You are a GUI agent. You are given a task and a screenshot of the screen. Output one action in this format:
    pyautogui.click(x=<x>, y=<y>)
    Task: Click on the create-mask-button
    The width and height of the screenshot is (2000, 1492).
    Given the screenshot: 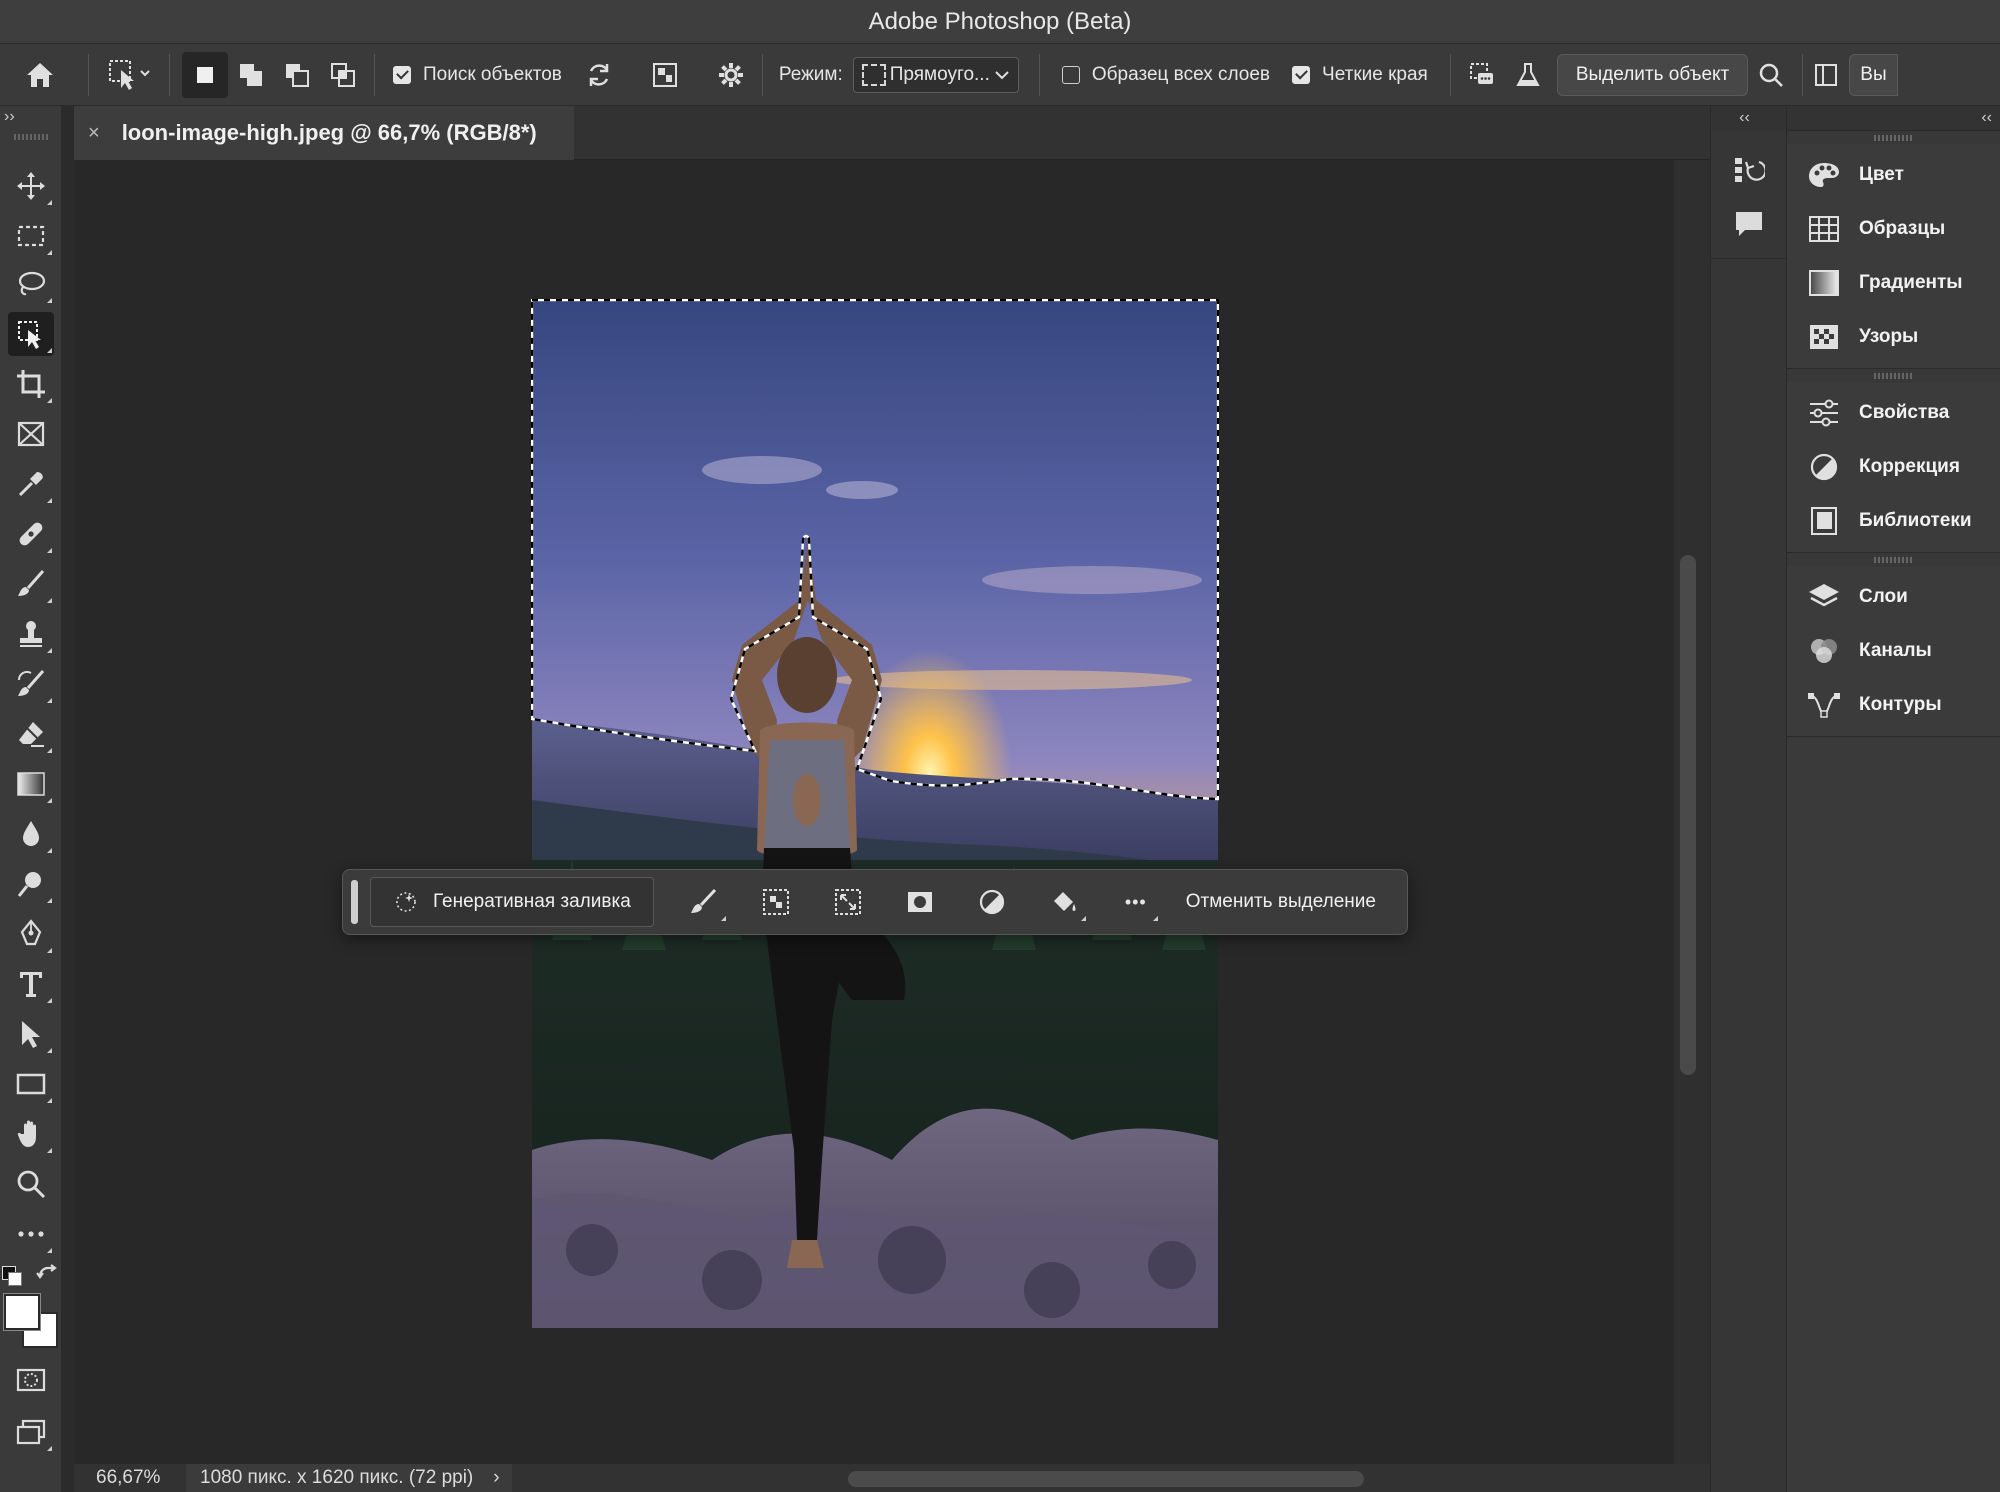 What is the action you would take?
    pyautogui.click(x=920, y=902)
    